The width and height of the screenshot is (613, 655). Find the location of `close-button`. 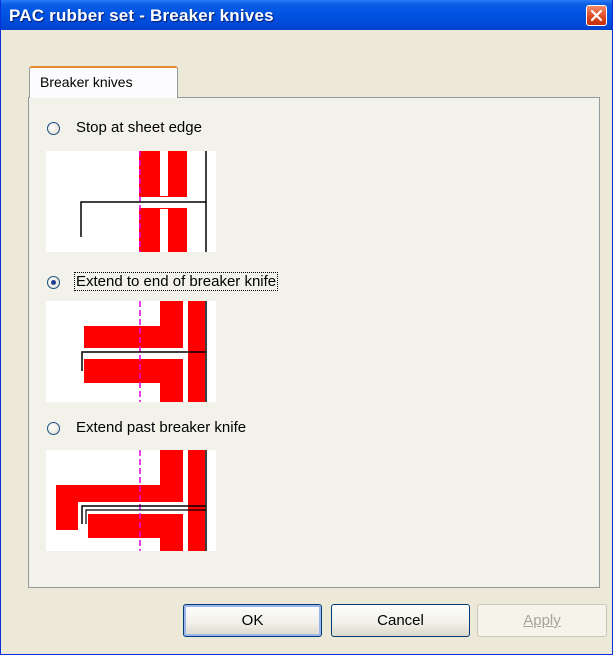

close-button is located at coordinates (596, 15).